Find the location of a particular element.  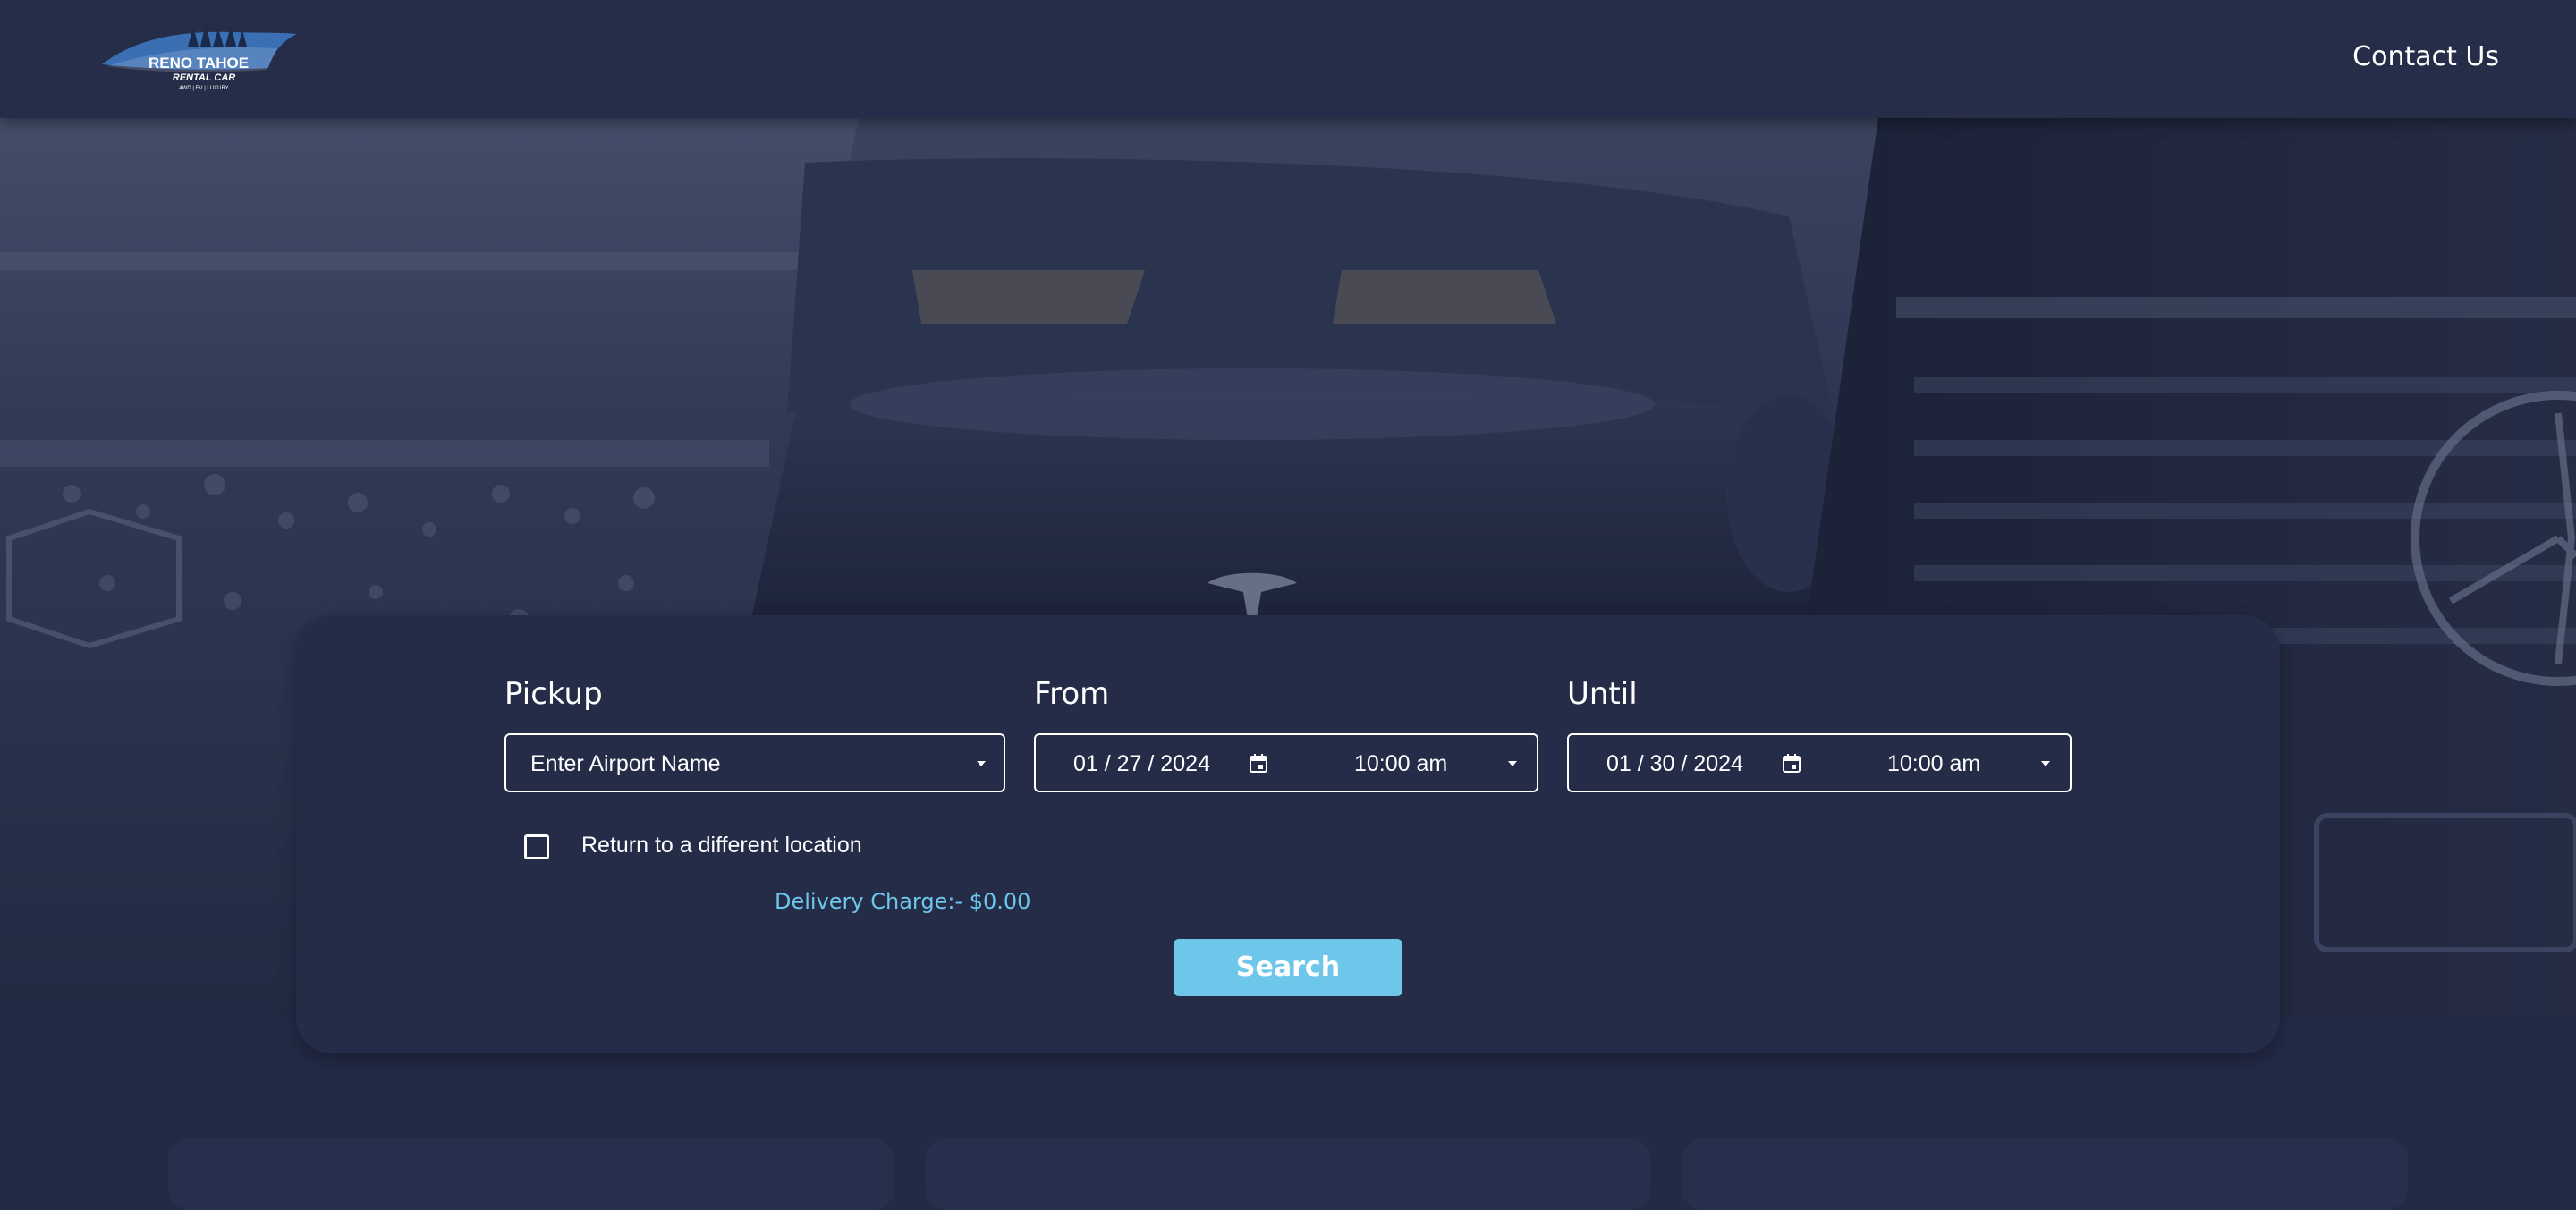

from-date-input: 01 / 27 / 2024 is located at coordinates (1141, 764).